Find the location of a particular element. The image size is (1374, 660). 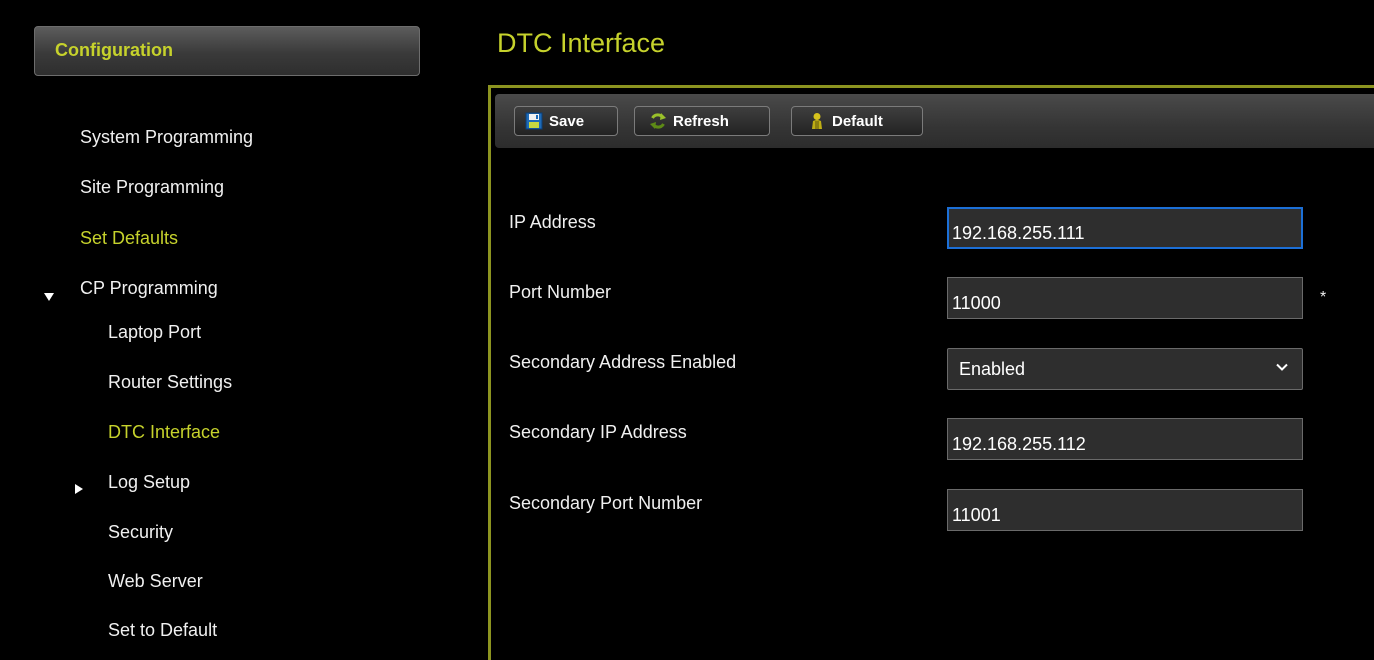

sidebar-item-system-programming: System Programming is located at coordinates (166, 137).